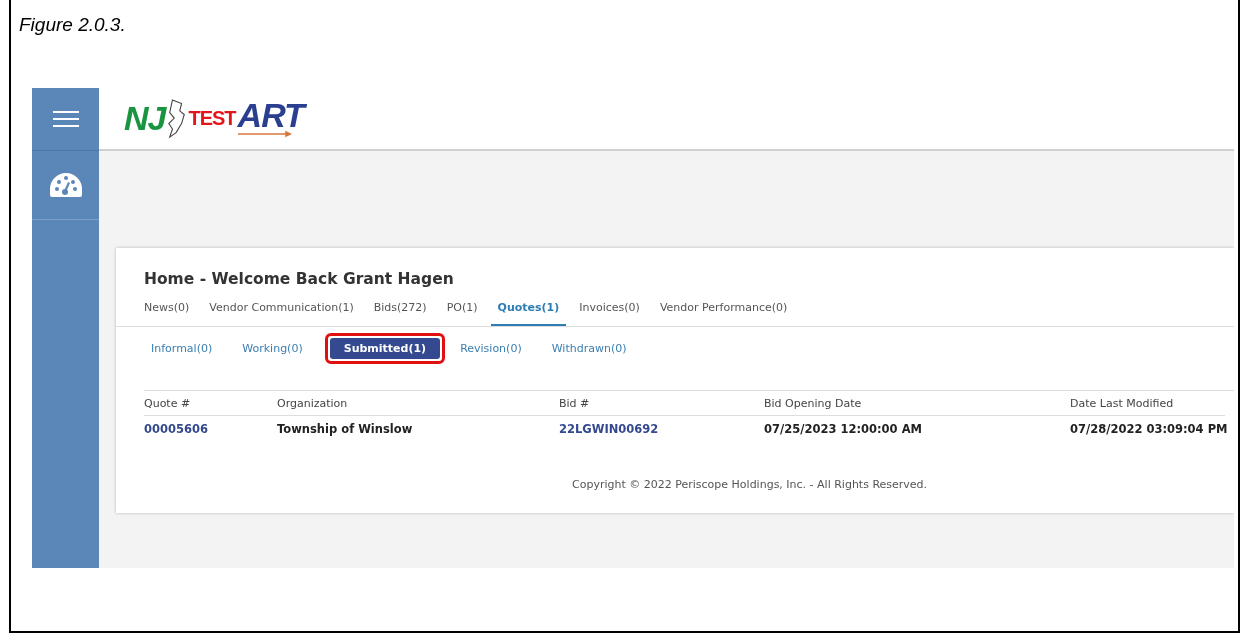 This screenshot has height=643, width=1244. I want to click on tab: Vendor Performance(0), so click(723, 313).